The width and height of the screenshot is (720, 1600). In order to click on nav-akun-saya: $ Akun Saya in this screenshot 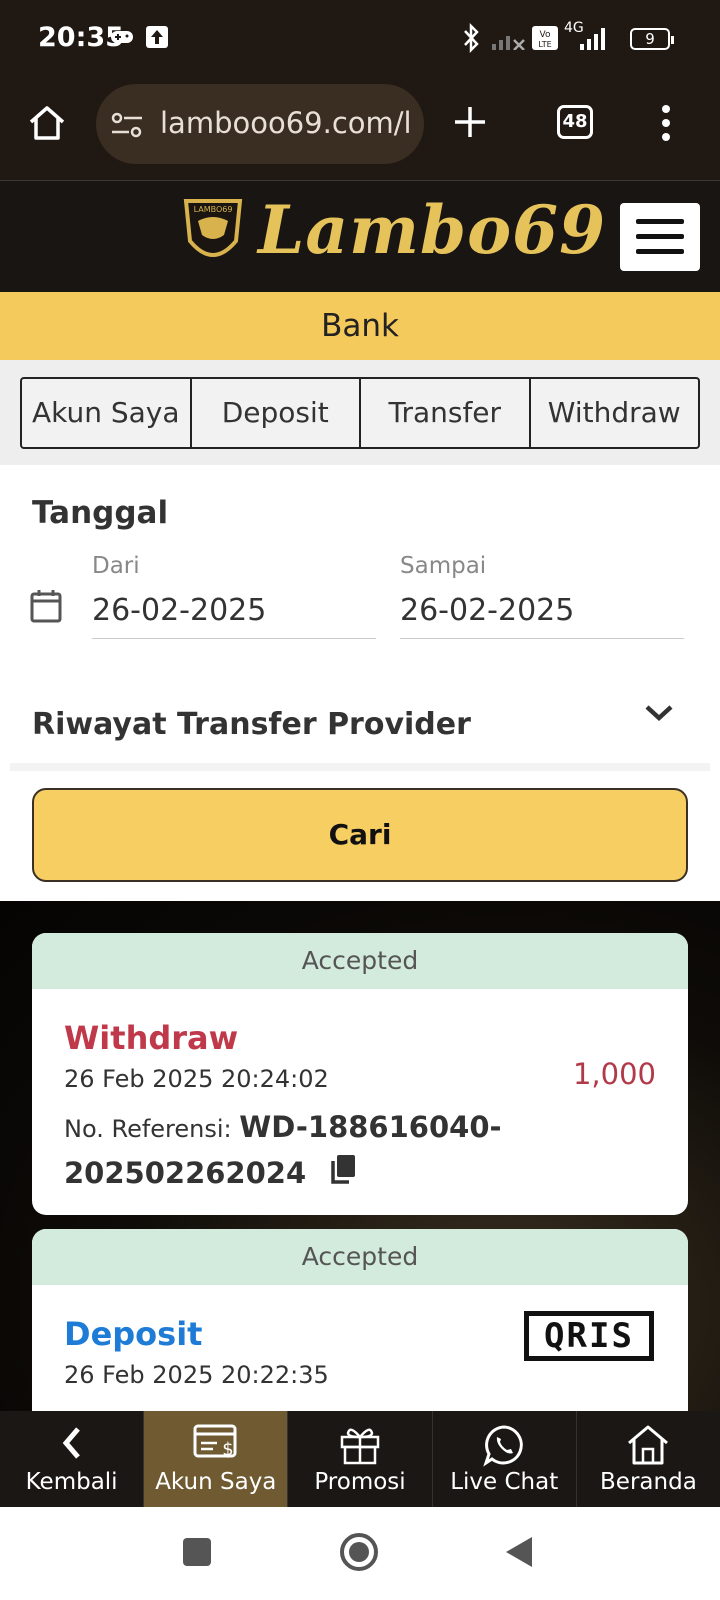, I will do `click(216, 1459)`.